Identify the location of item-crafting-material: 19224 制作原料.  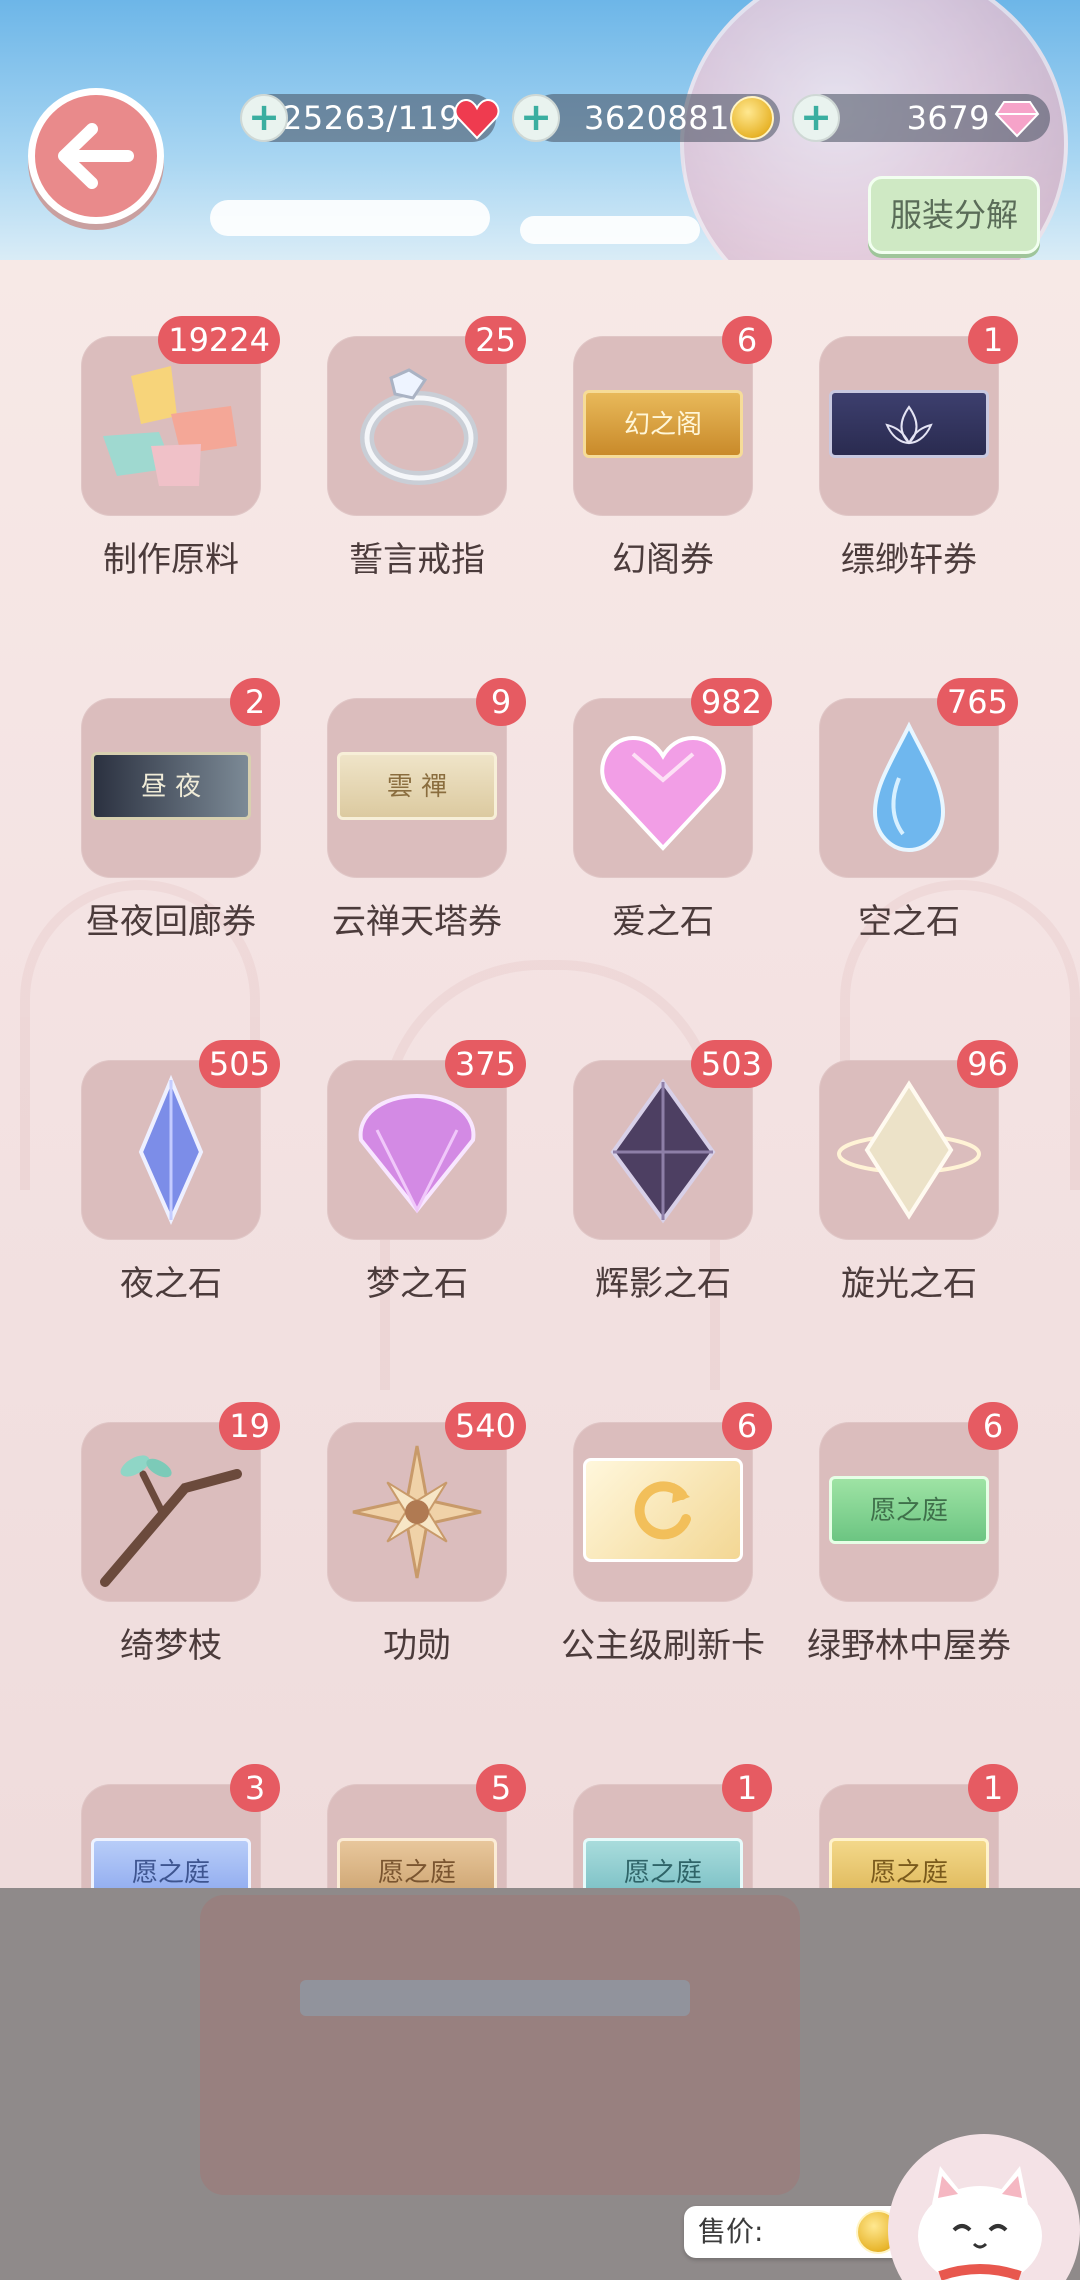
(171, 456).